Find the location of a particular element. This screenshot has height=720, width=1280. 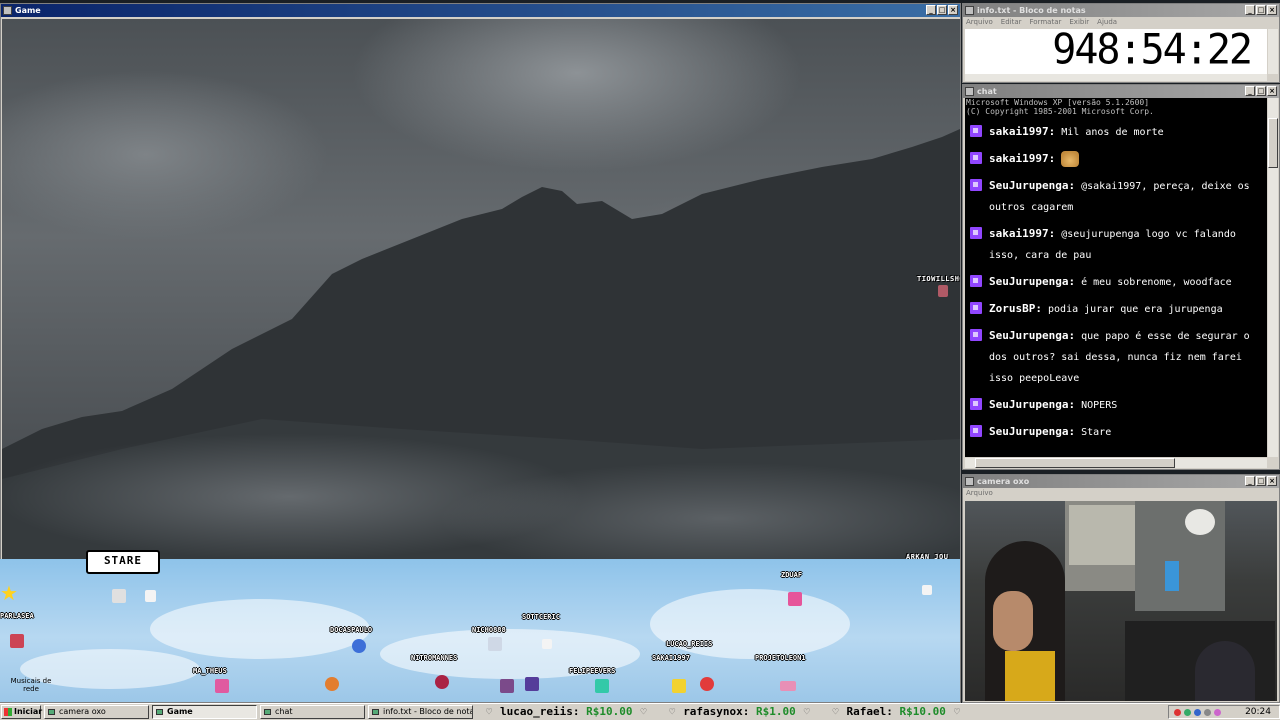

viewer-name: DOCASPAULO is located at coordinates (351, 630).